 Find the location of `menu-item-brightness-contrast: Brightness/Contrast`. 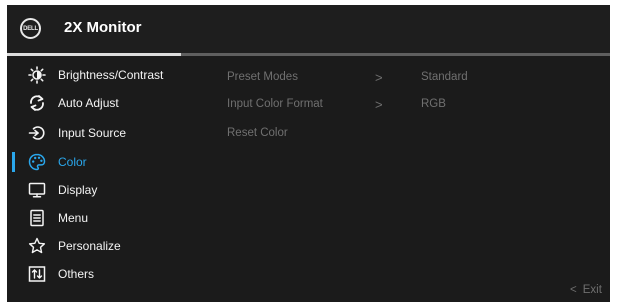

menu-item-brightness-contrast: Brightness/Contrast is located at coordinates (102, 75).